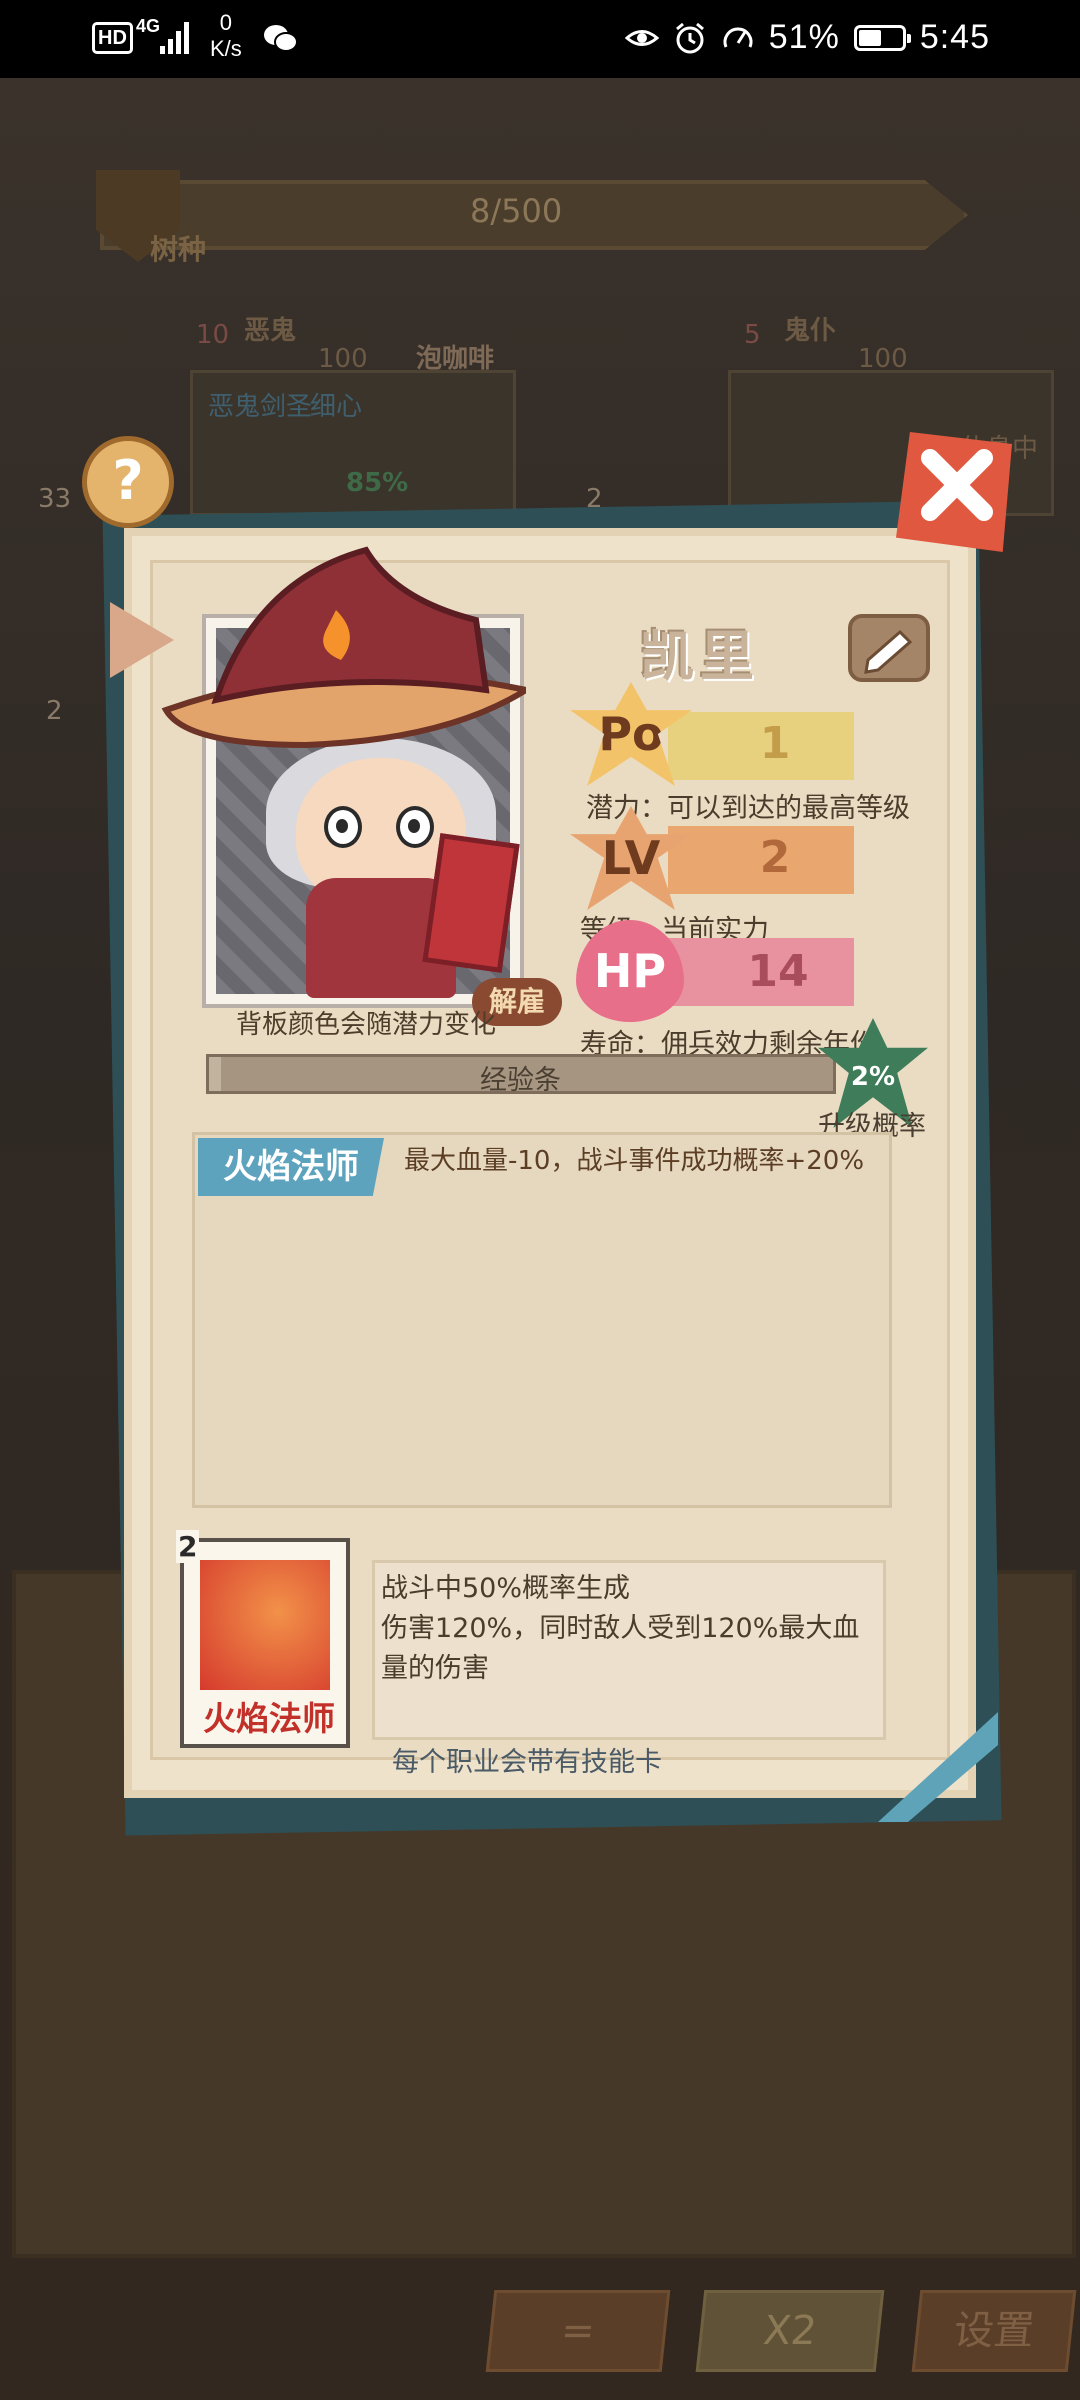 The height and width of the screenshot is (2400, 1080). Describe the element at coordinates (265, 1625) in the screenshot. I see `fireball-icon` at that location.